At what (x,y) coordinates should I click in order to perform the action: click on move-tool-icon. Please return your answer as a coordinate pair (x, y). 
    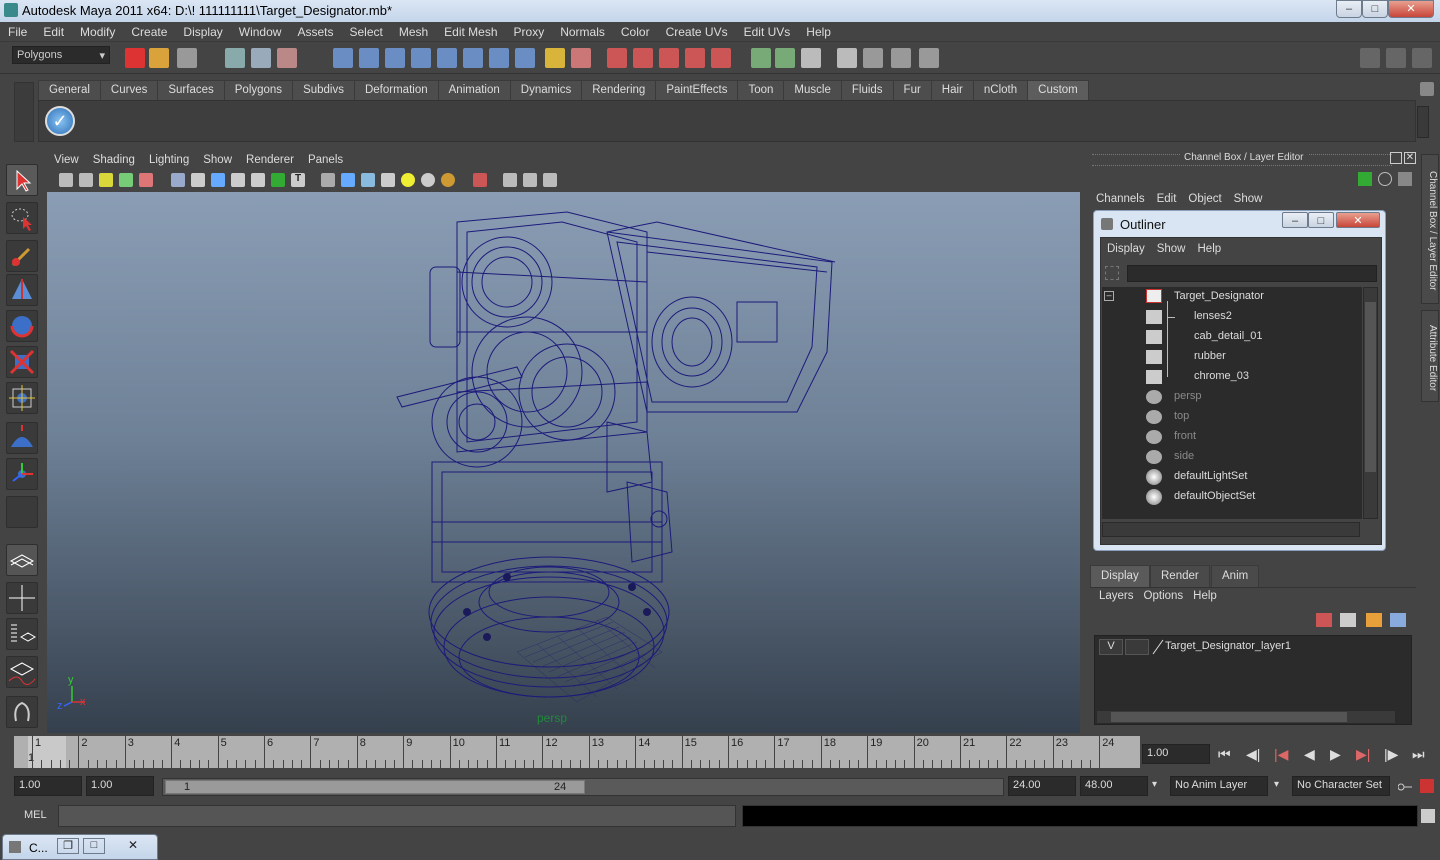
    Looking at the image, I should click on (22, 290).